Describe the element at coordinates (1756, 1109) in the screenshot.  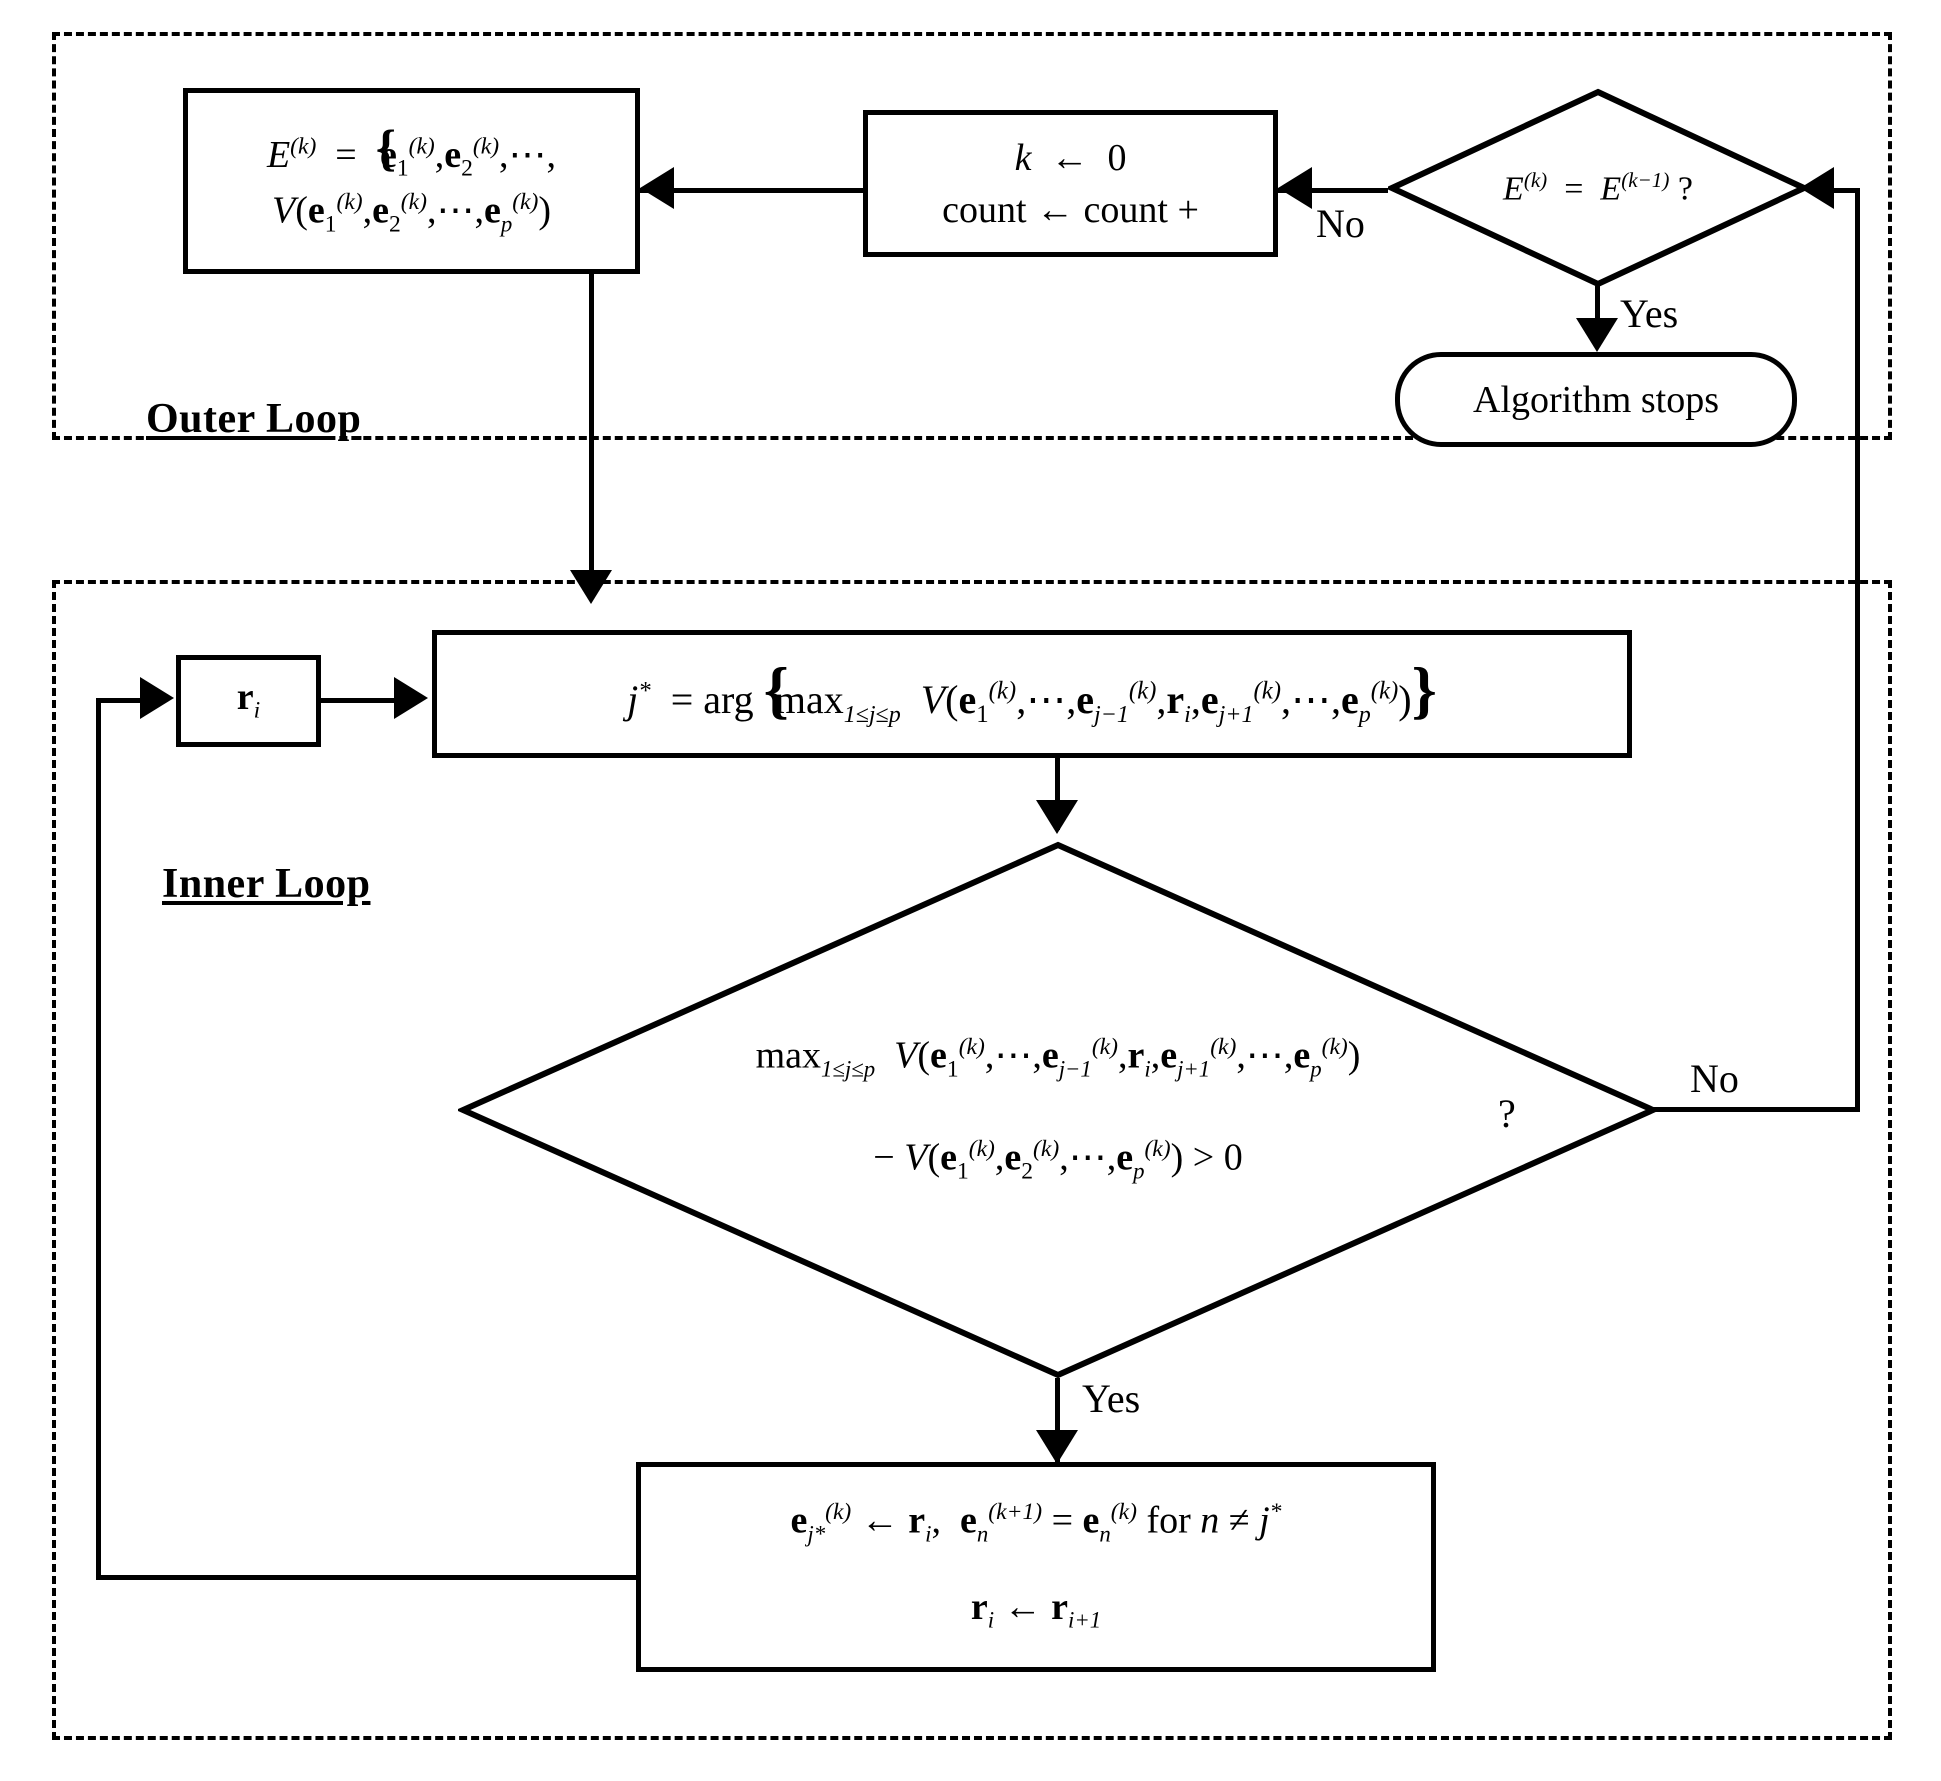
I see `conn-inner-no-horizontal` at that location.